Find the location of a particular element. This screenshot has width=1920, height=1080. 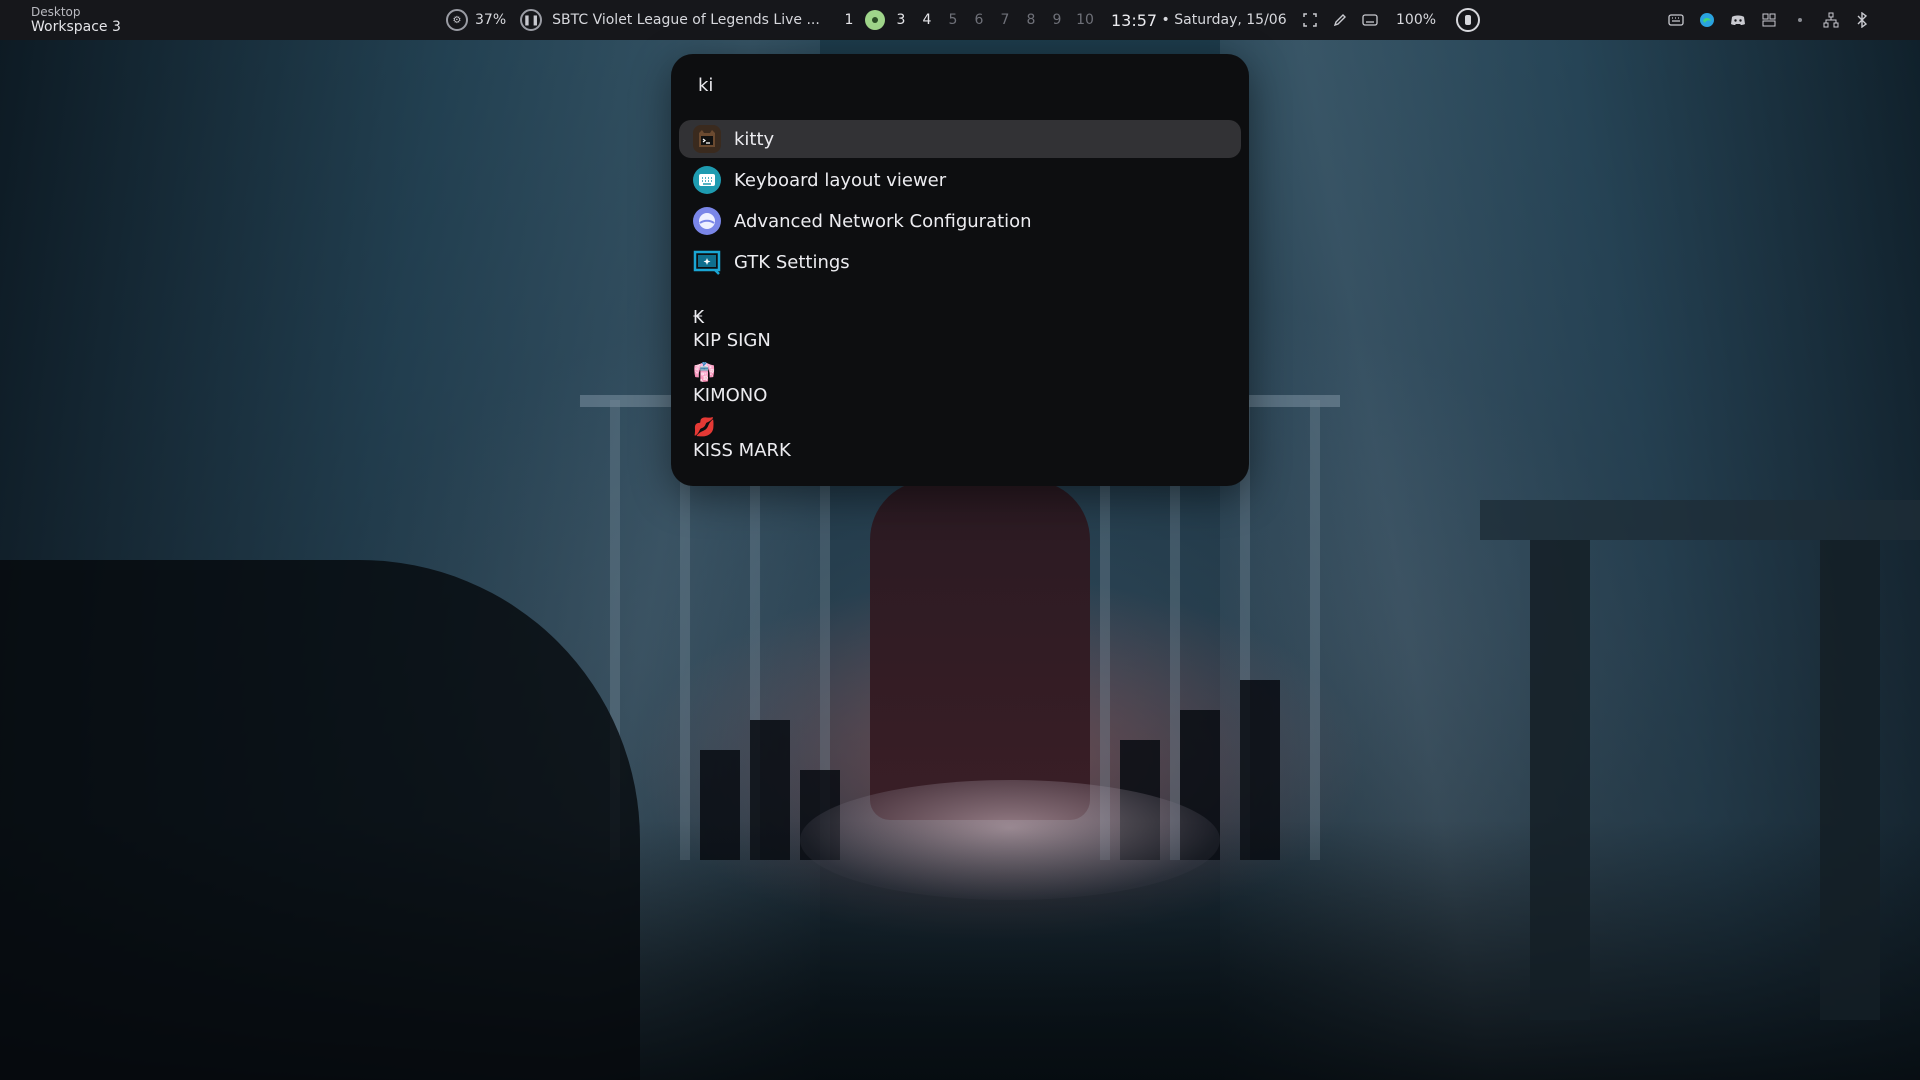

pause-ring-icon: ❚❚ is located at coordinates (531, 20).